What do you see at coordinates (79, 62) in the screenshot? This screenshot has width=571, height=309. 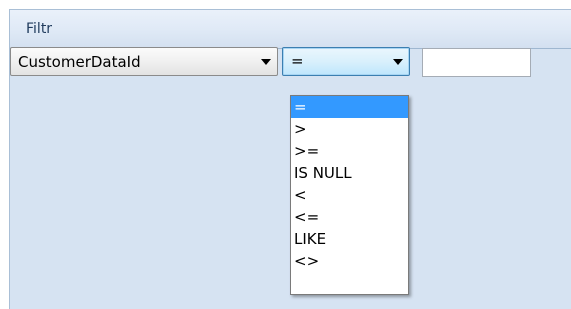 I see `field-select-value: CustomerDataId` at bounding box center [79, 62].